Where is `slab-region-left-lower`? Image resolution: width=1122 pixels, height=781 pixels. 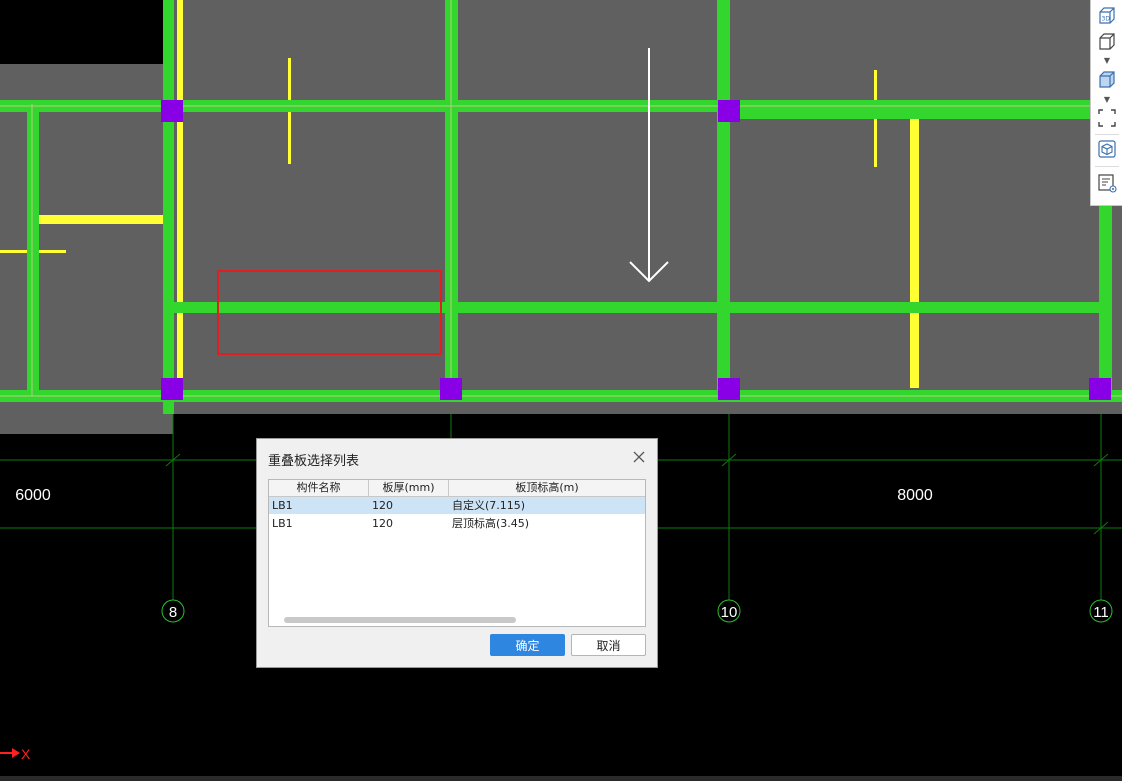 slab-region-left-lower is located at coordinates (86, 249).